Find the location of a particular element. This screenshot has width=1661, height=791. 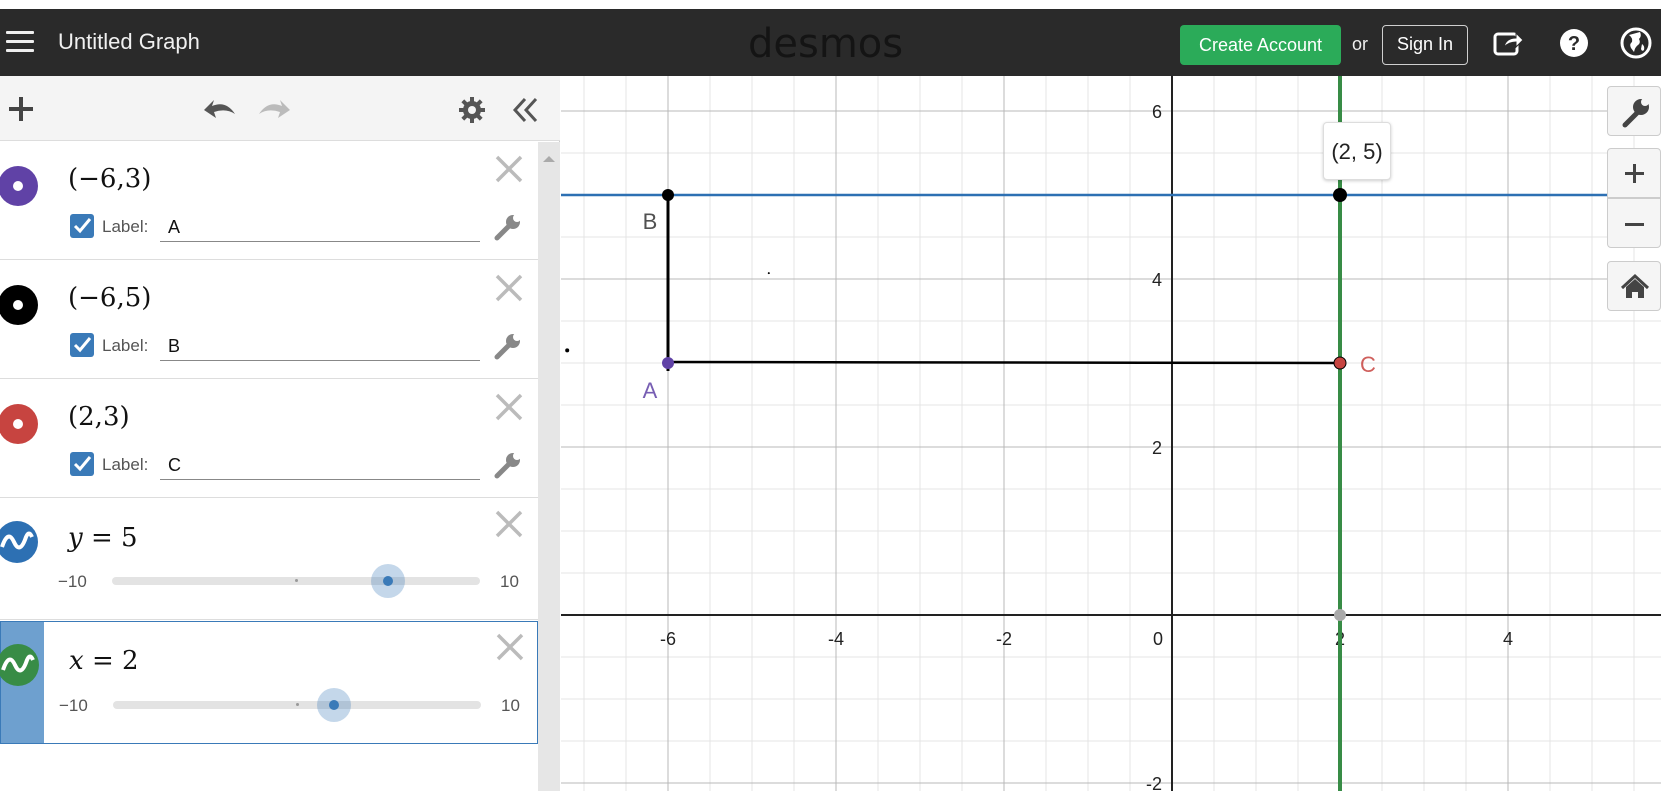

x-tick-label: -6 is located at coordinates (668, 639).